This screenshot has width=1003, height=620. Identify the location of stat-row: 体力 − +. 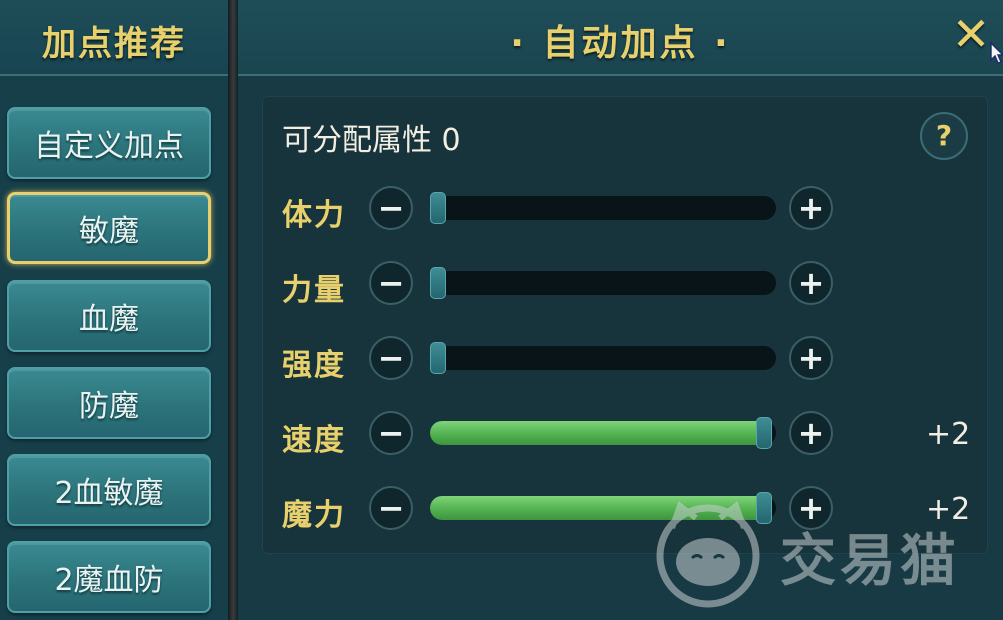
(501, 209).